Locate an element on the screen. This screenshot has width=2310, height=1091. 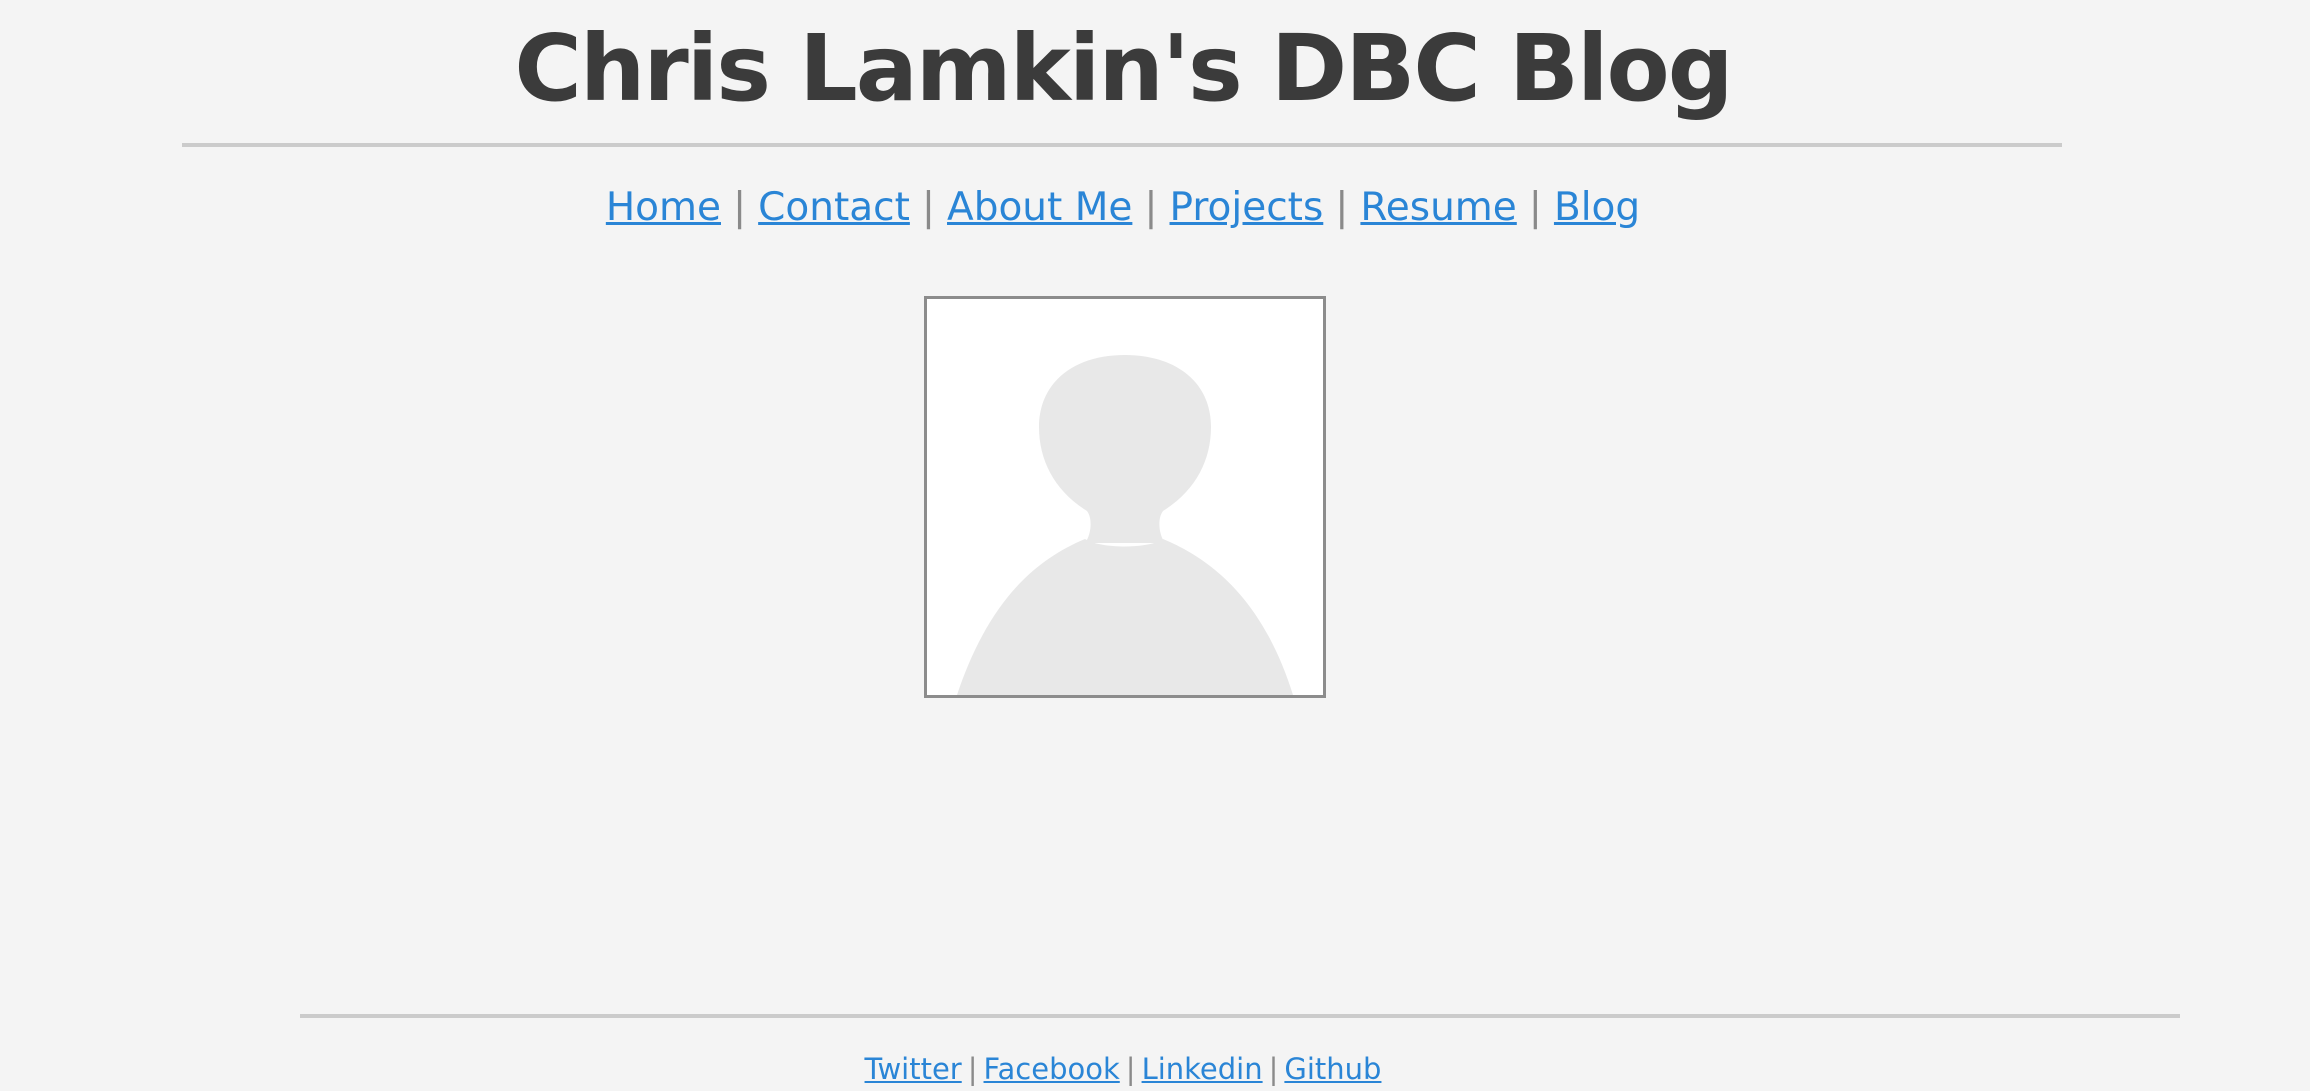
footer-nav: Twitter | Facebook | Linkedin | Github is located at coordinates (1123, 1069).